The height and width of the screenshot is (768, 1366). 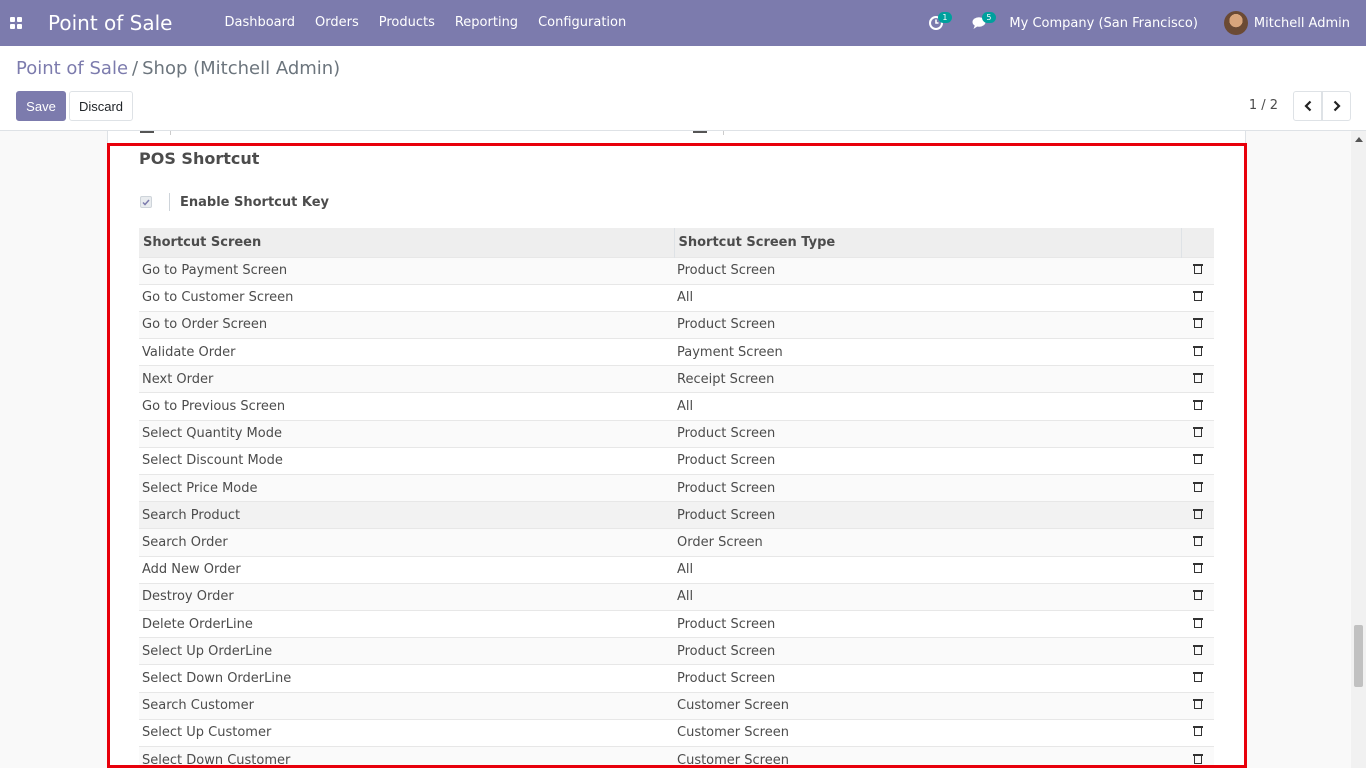 What do you see at coordinates (1358, 656) in the screenshot?
I see `scroll-thumb` at bounding box center [1358, 656].